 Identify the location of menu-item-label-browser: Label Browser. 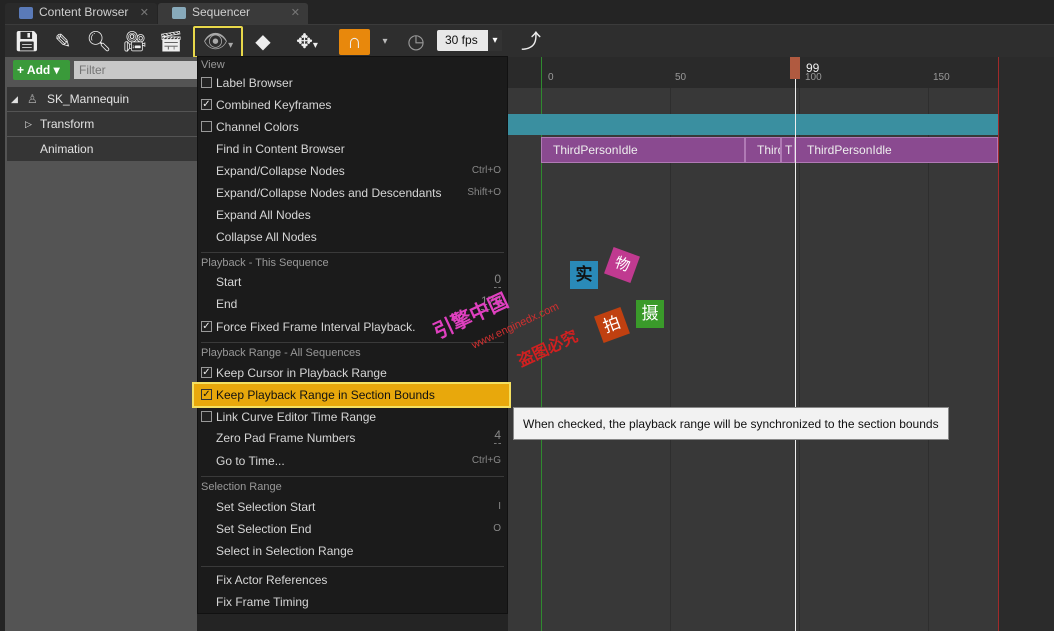
(352, 83).